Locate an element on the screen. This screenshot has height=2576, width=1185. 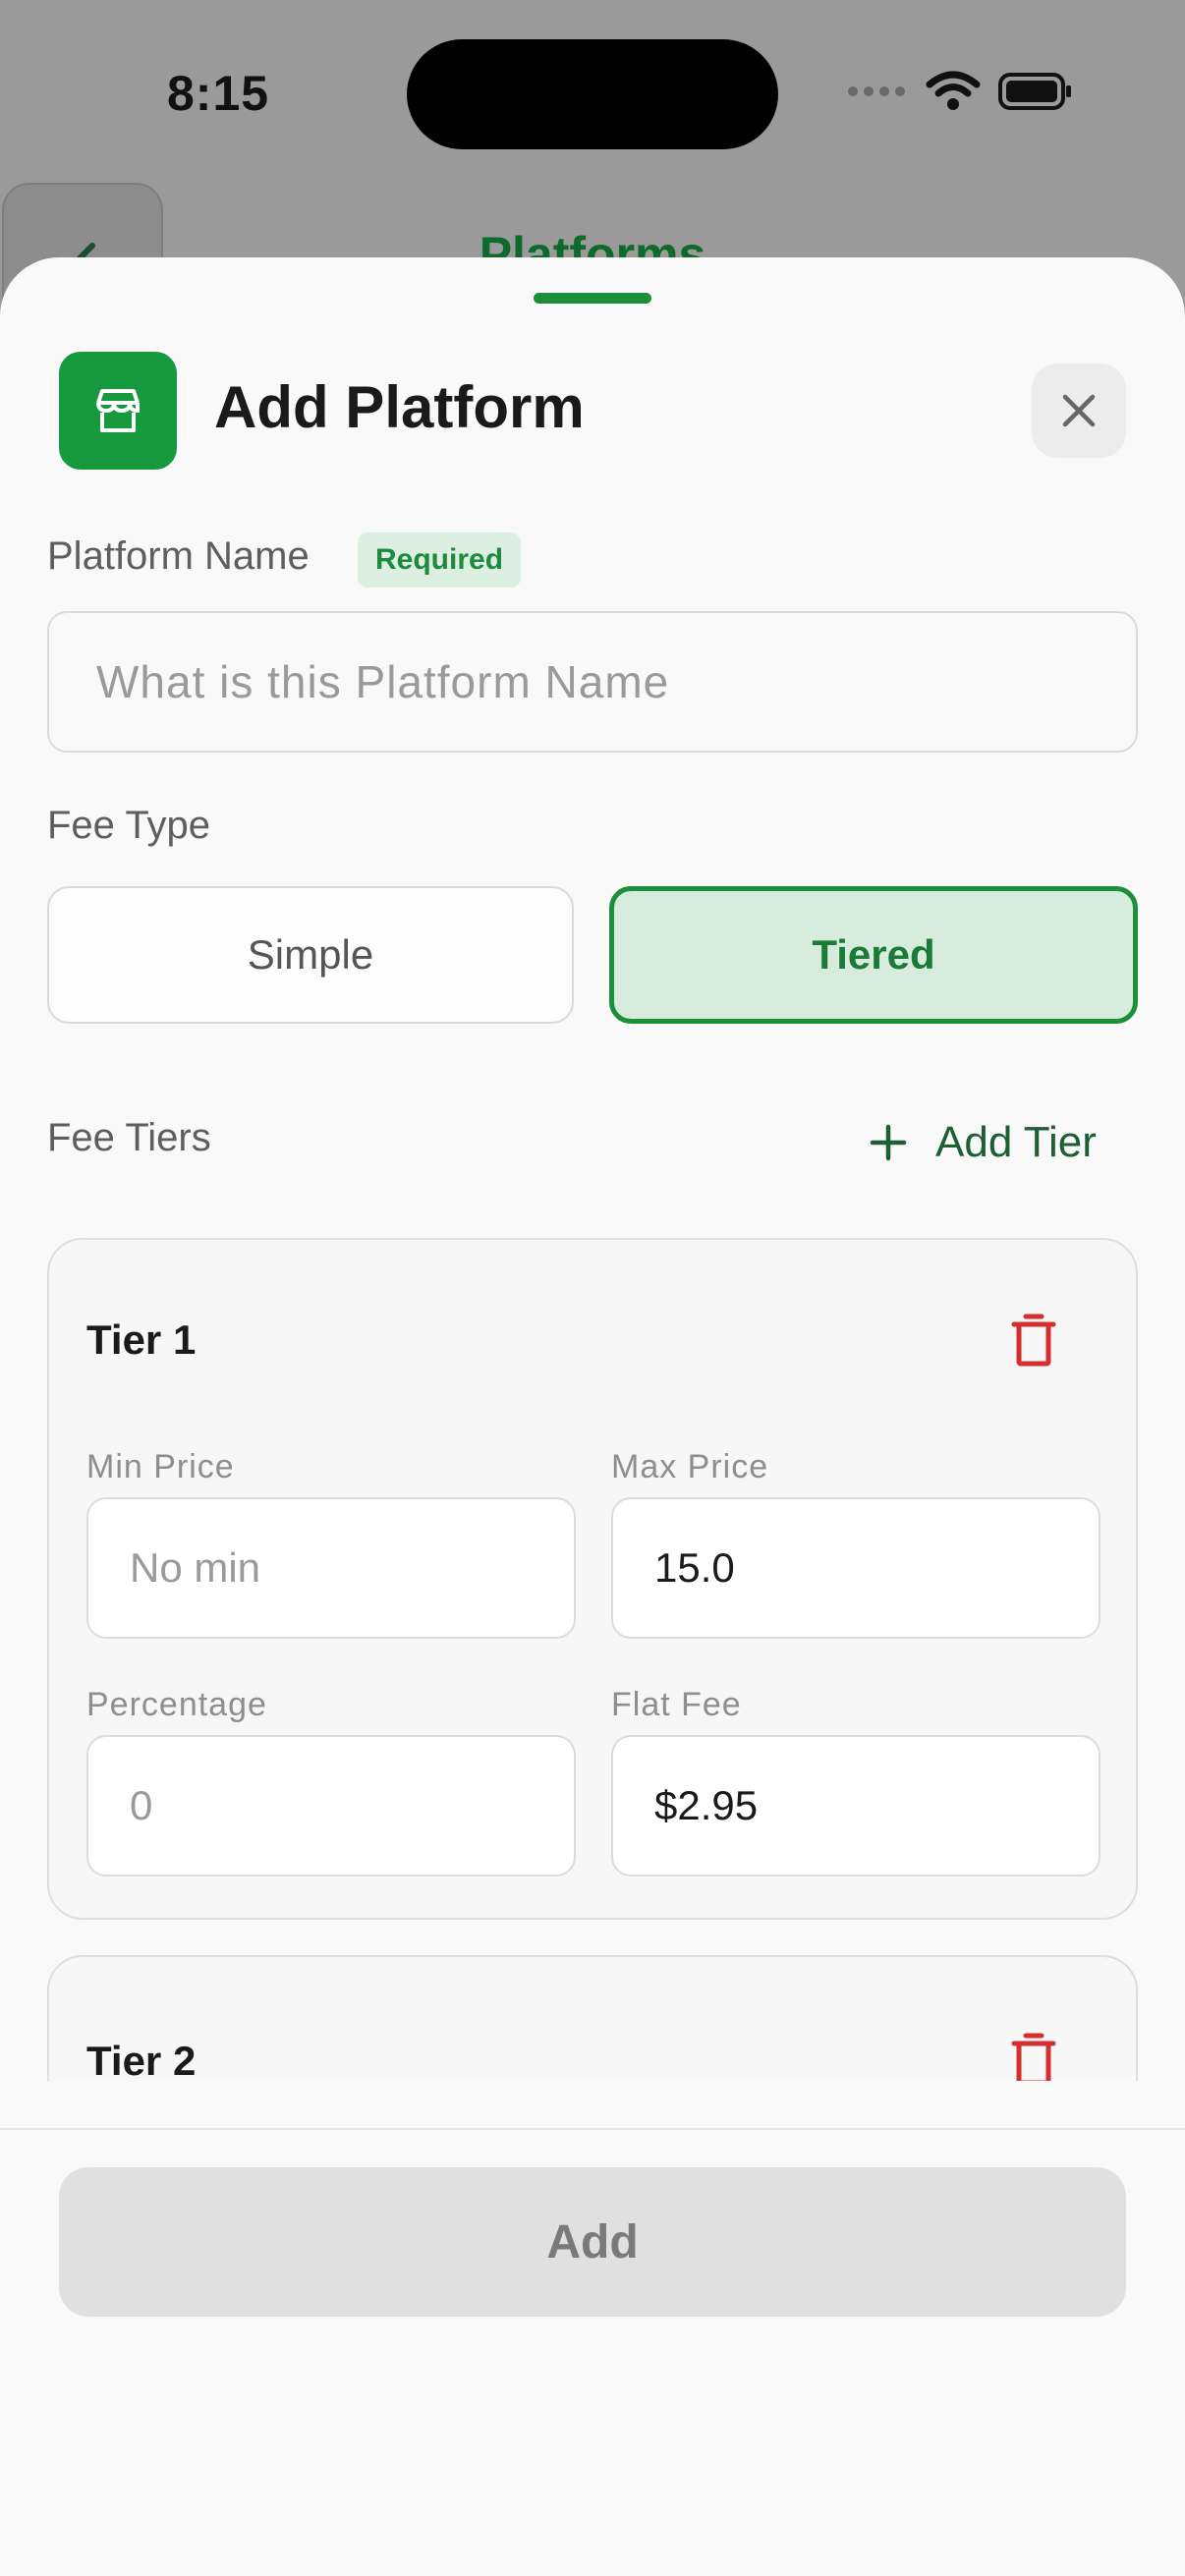
sheet-title: Add Platform is located at coordinates (400, 407).